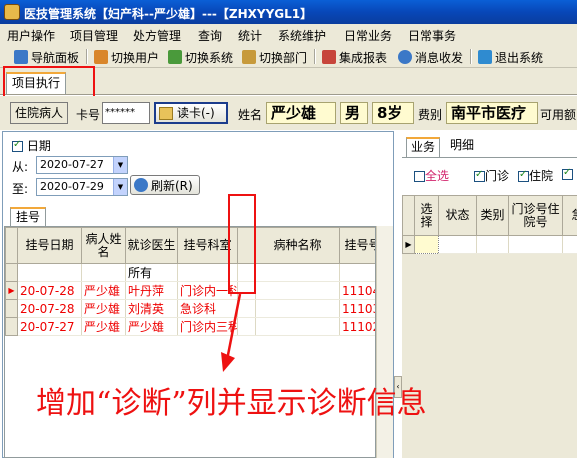 Image resolution: width=577 pixels, height=458 pixels. I want to click on filter-cell: 所有, so click(151, 272).